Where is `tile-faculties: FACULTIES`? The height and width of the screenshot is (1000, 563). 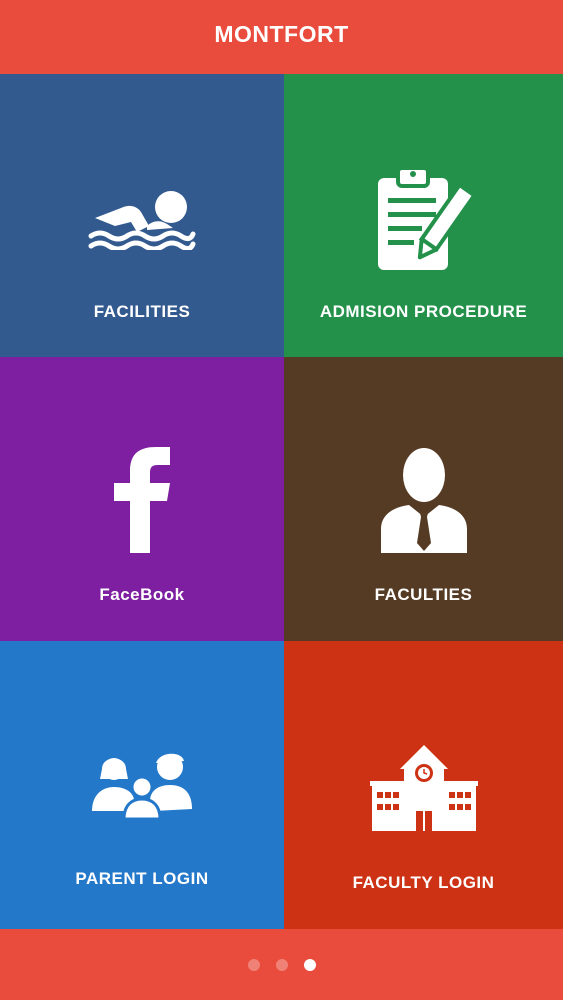
tile-faculties: FACULTIES is located at coordinates (423, 499).